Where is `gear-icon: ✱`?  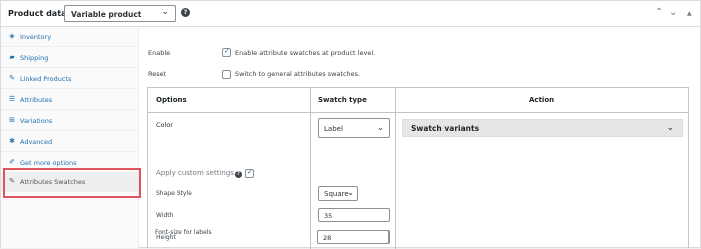 gear-icon: ✱ is located at coordinates (12, 141).